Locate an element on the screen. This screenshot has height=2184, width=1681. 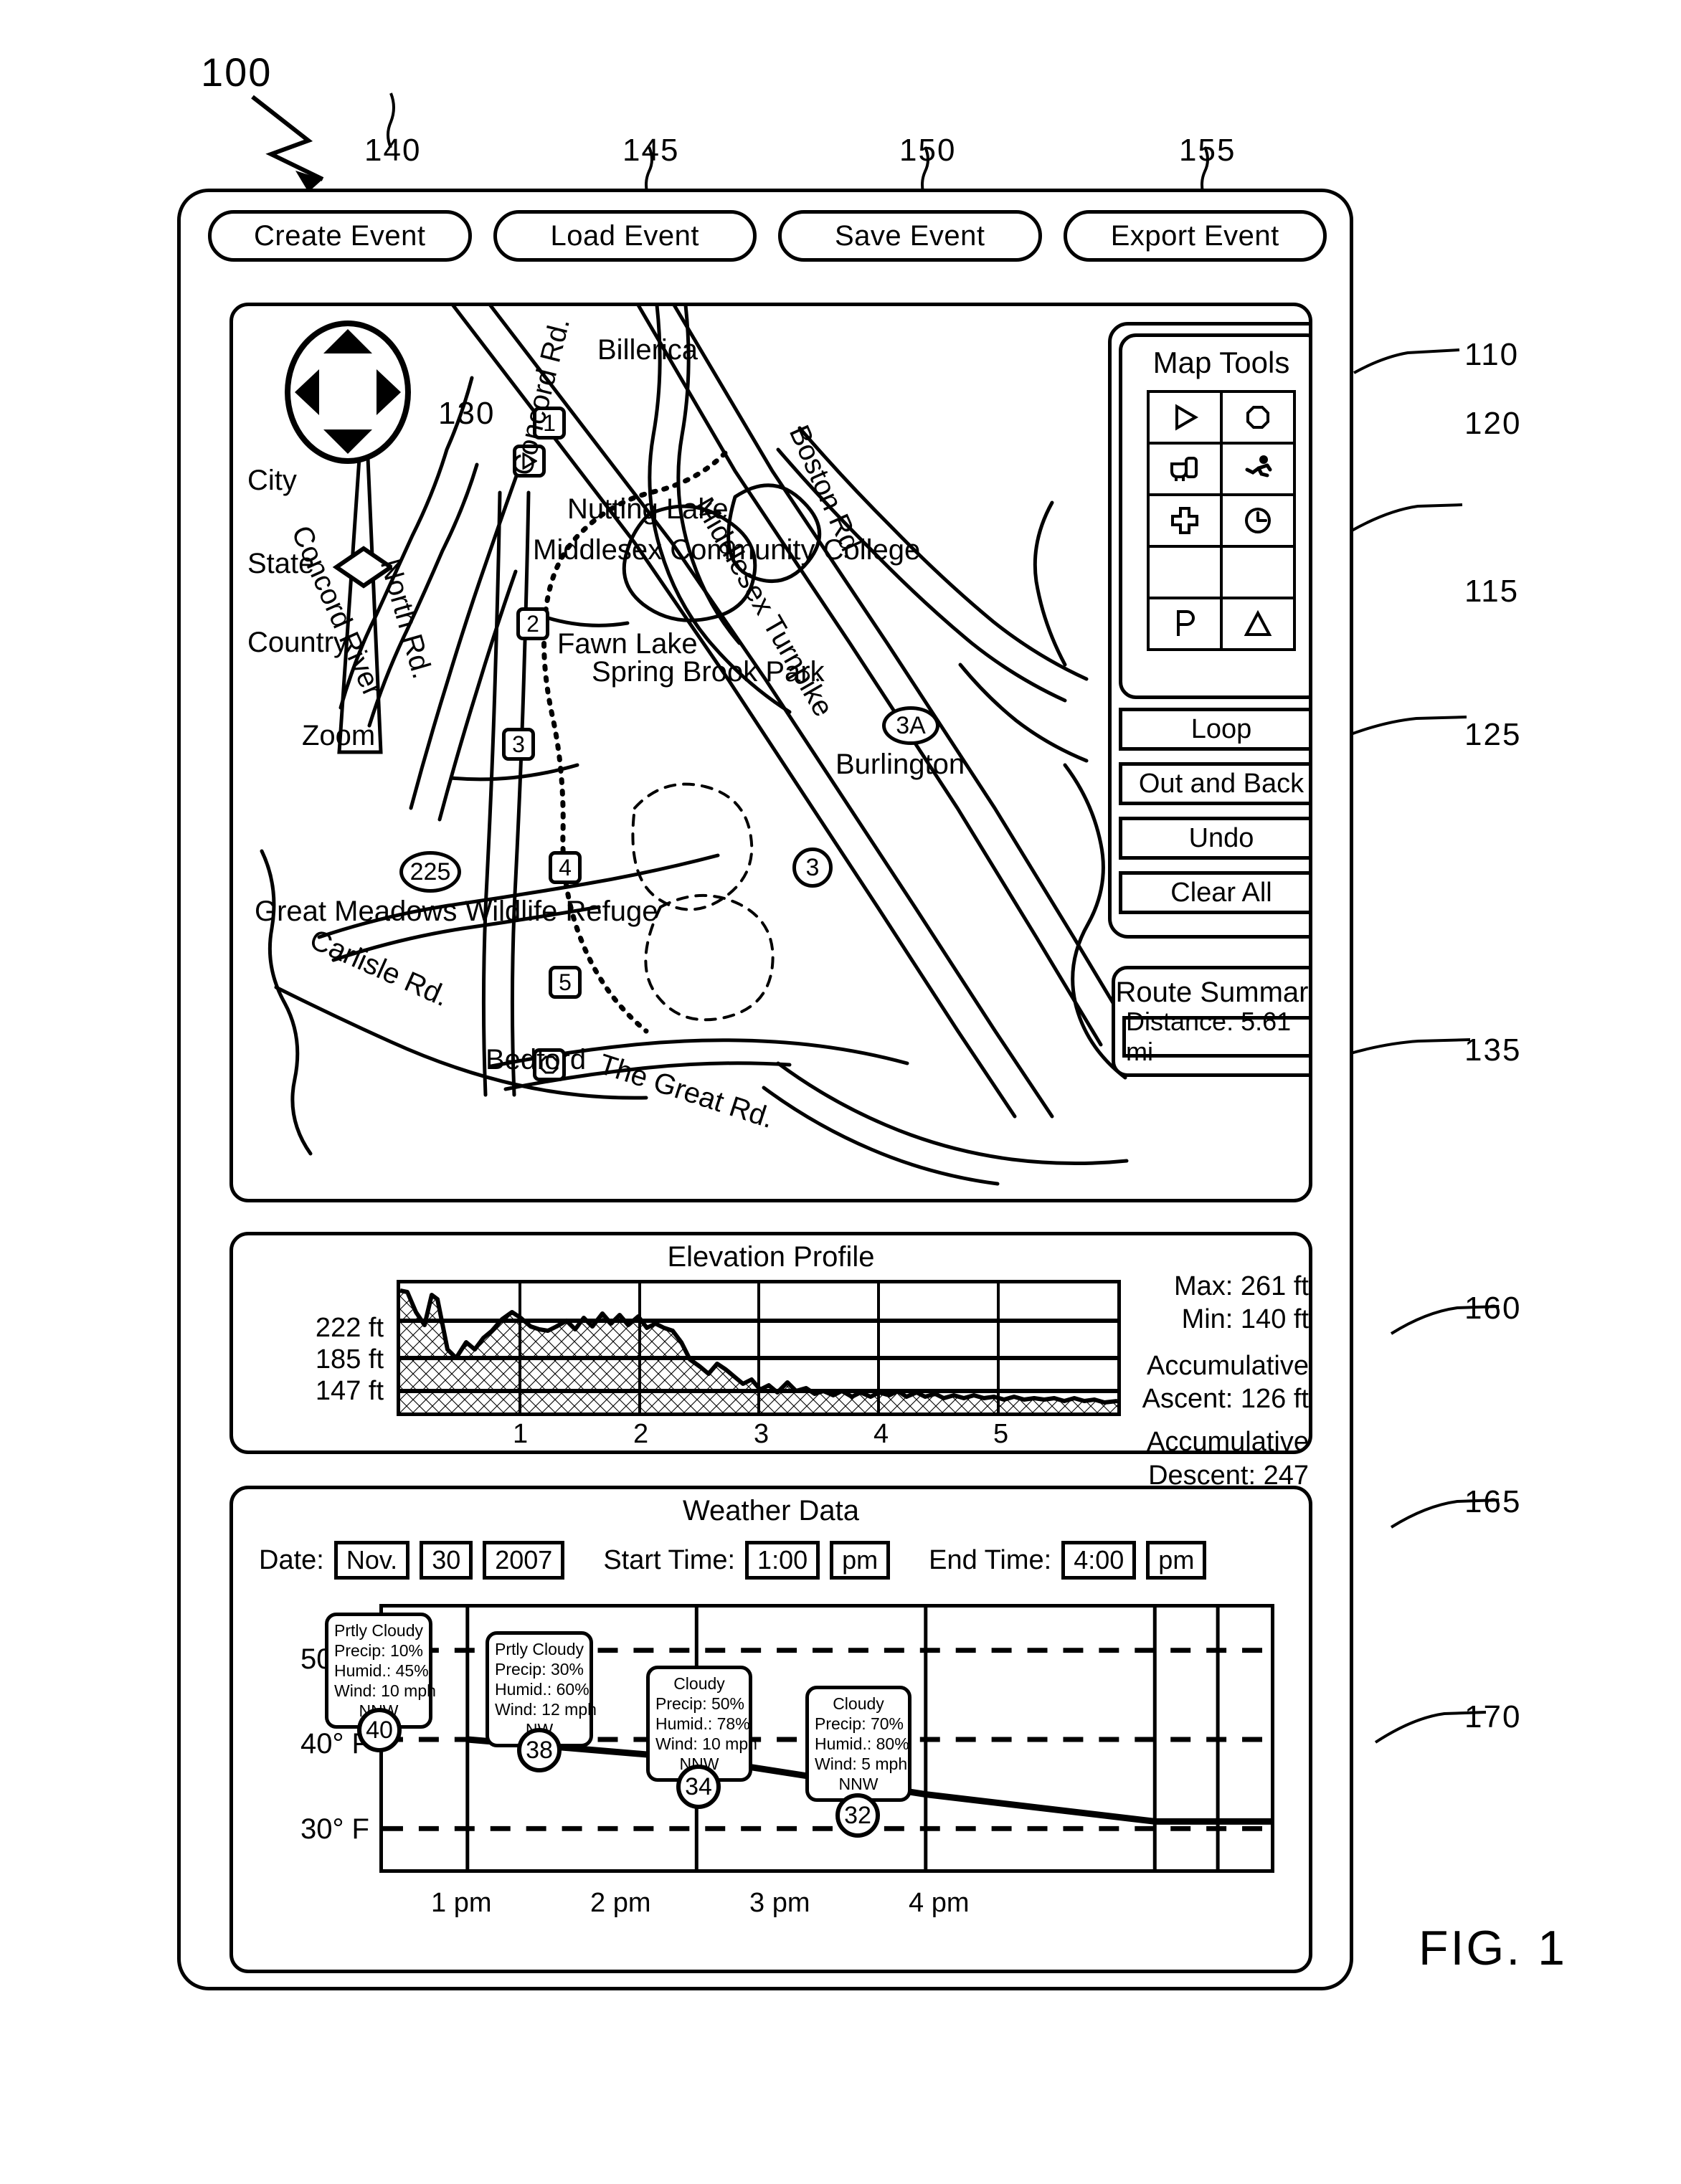
route-shield-3: 3 is located at coordinates (812, 868).